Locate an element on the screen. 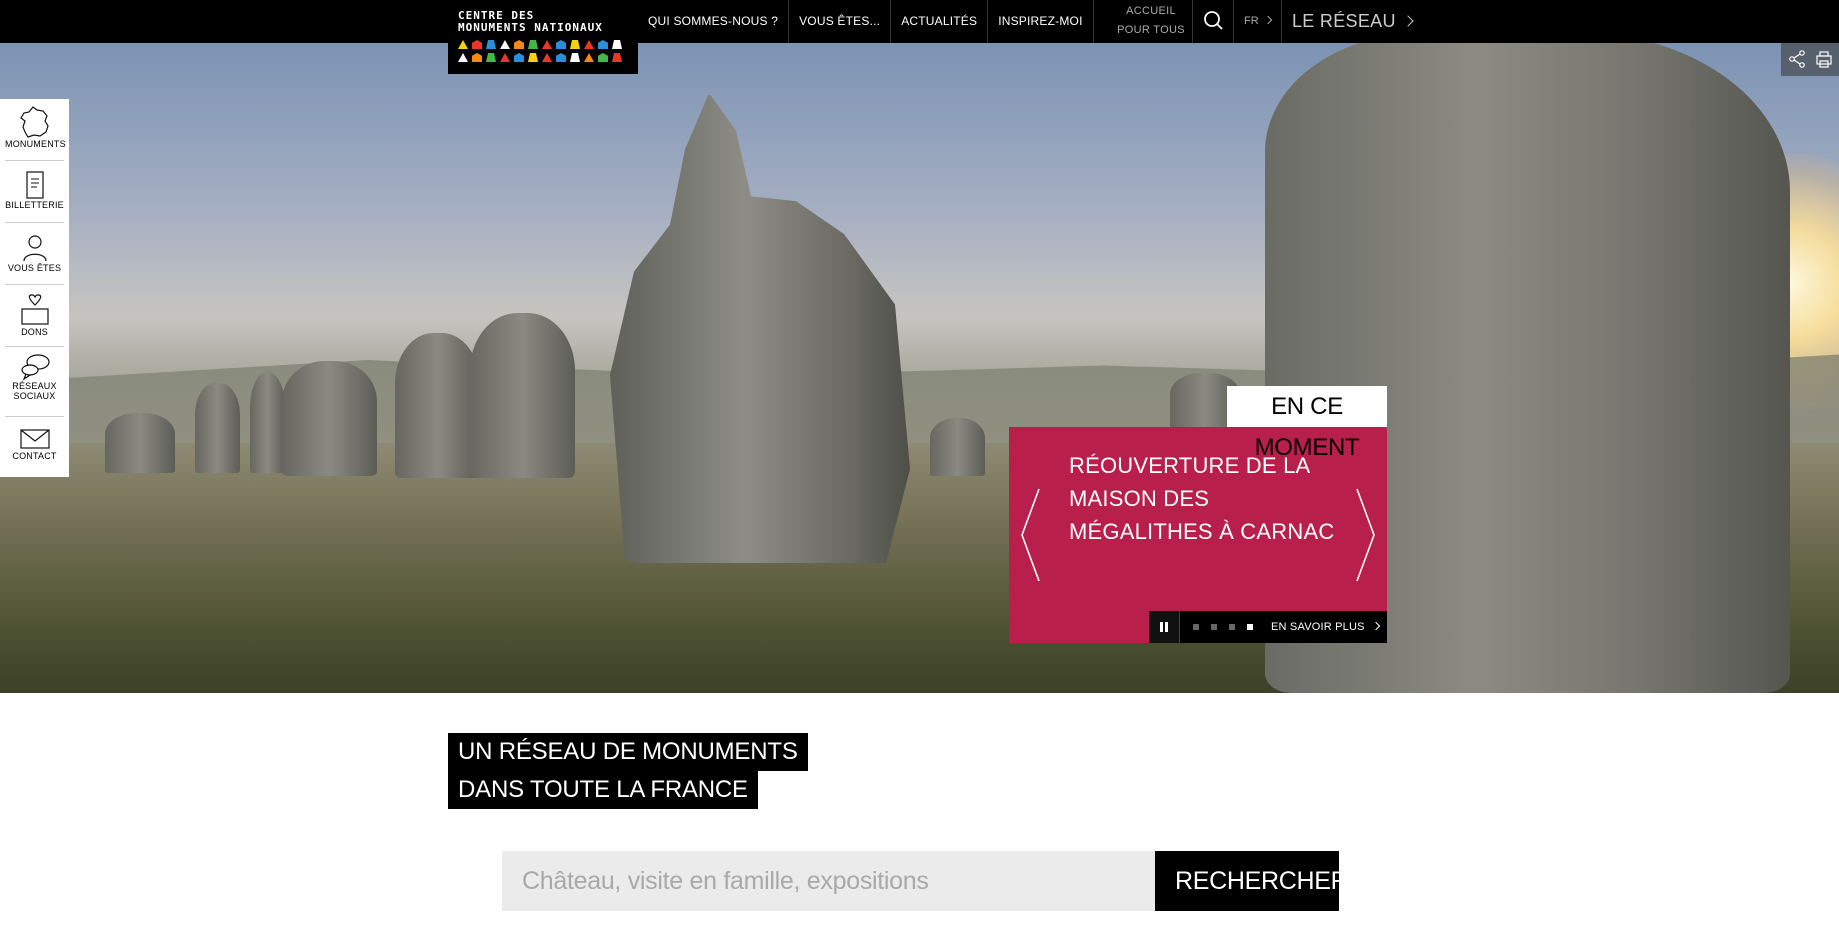  share-tools is located at coordinates (1810, 59).